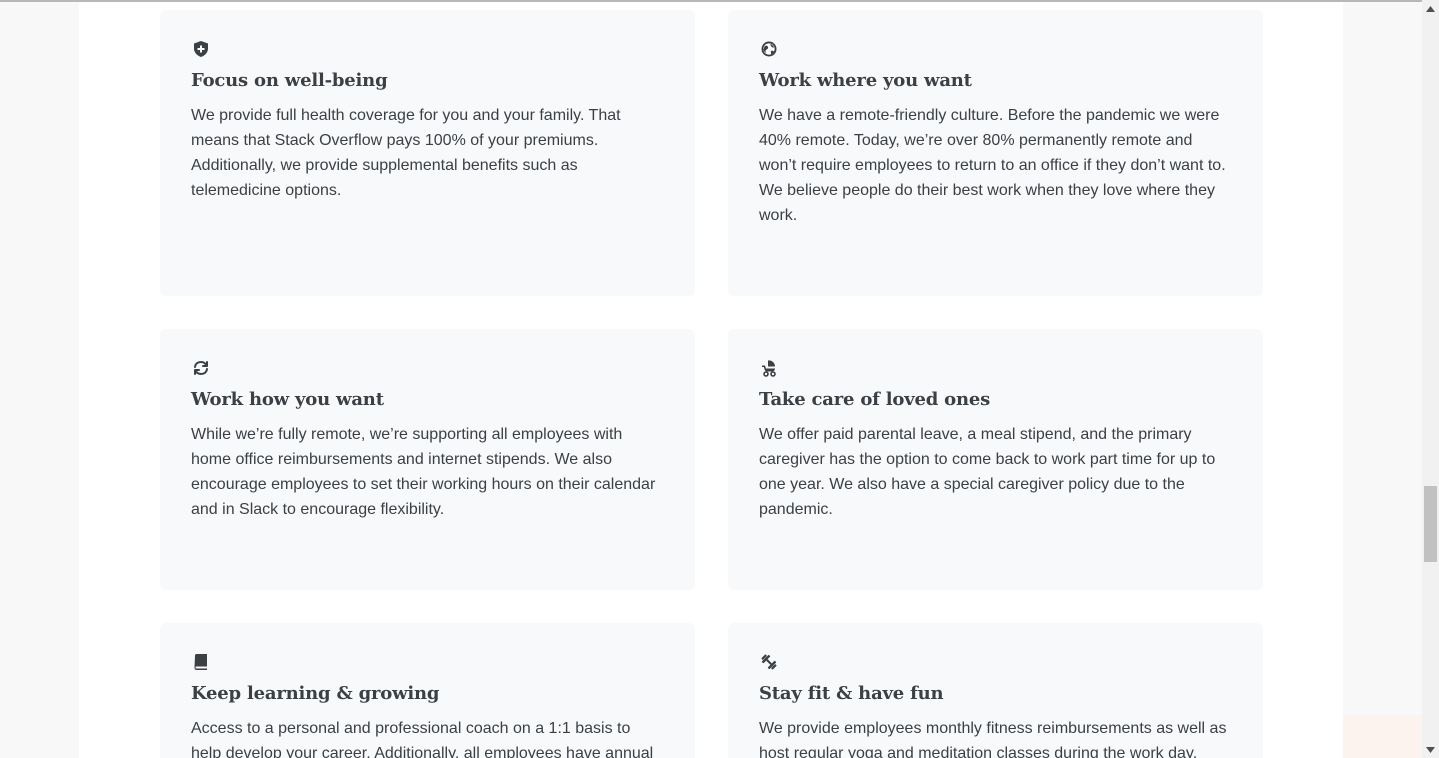  Describe the element at coordinates (875, 399) in the screenshot. I see `benefit-card-title: Take care of loved ones` at that location.